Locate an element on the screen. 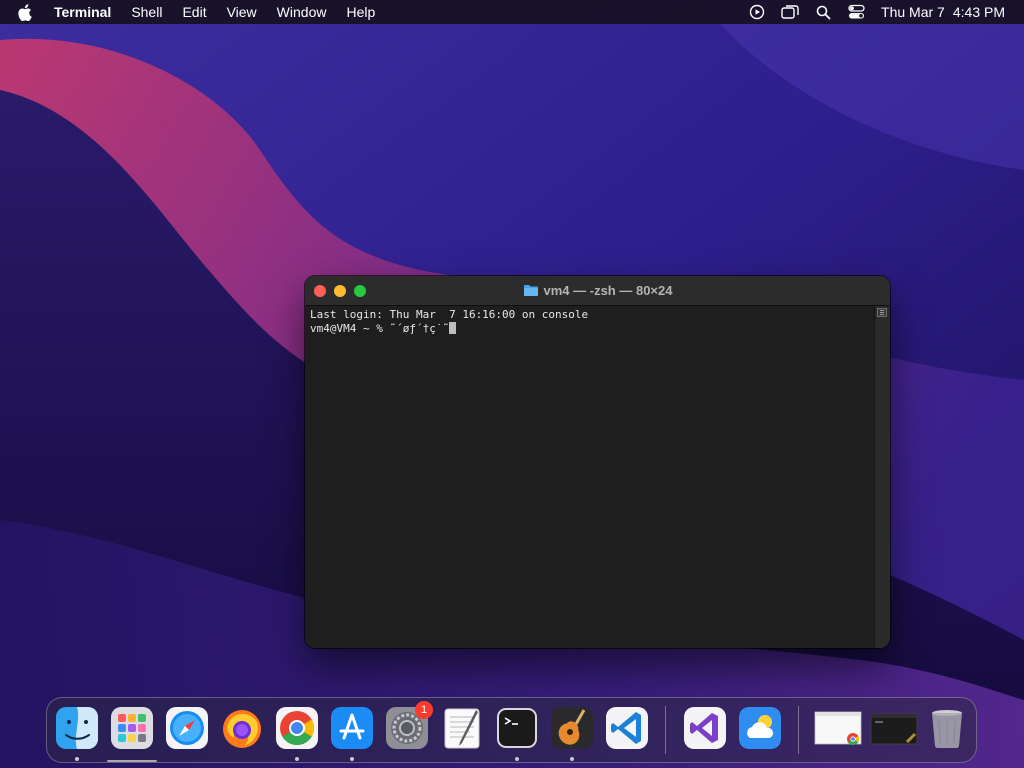 This screenshot has height=768, width=1024. garageband-icon is located at coordinates (572, 728).